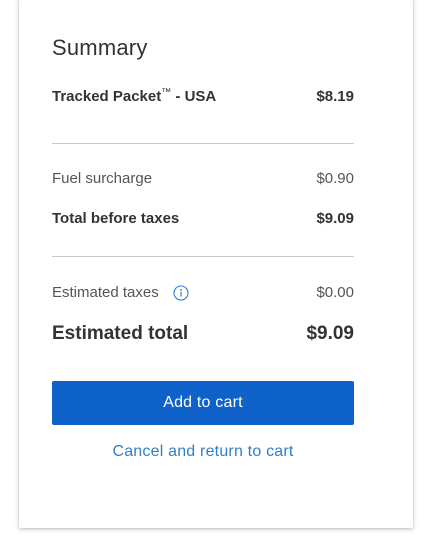  What do you see at coordinates (203, 452) in the screenshot?
I see `cancel-return-link: Cancel and return to cart` at bounding box center [203, 452].